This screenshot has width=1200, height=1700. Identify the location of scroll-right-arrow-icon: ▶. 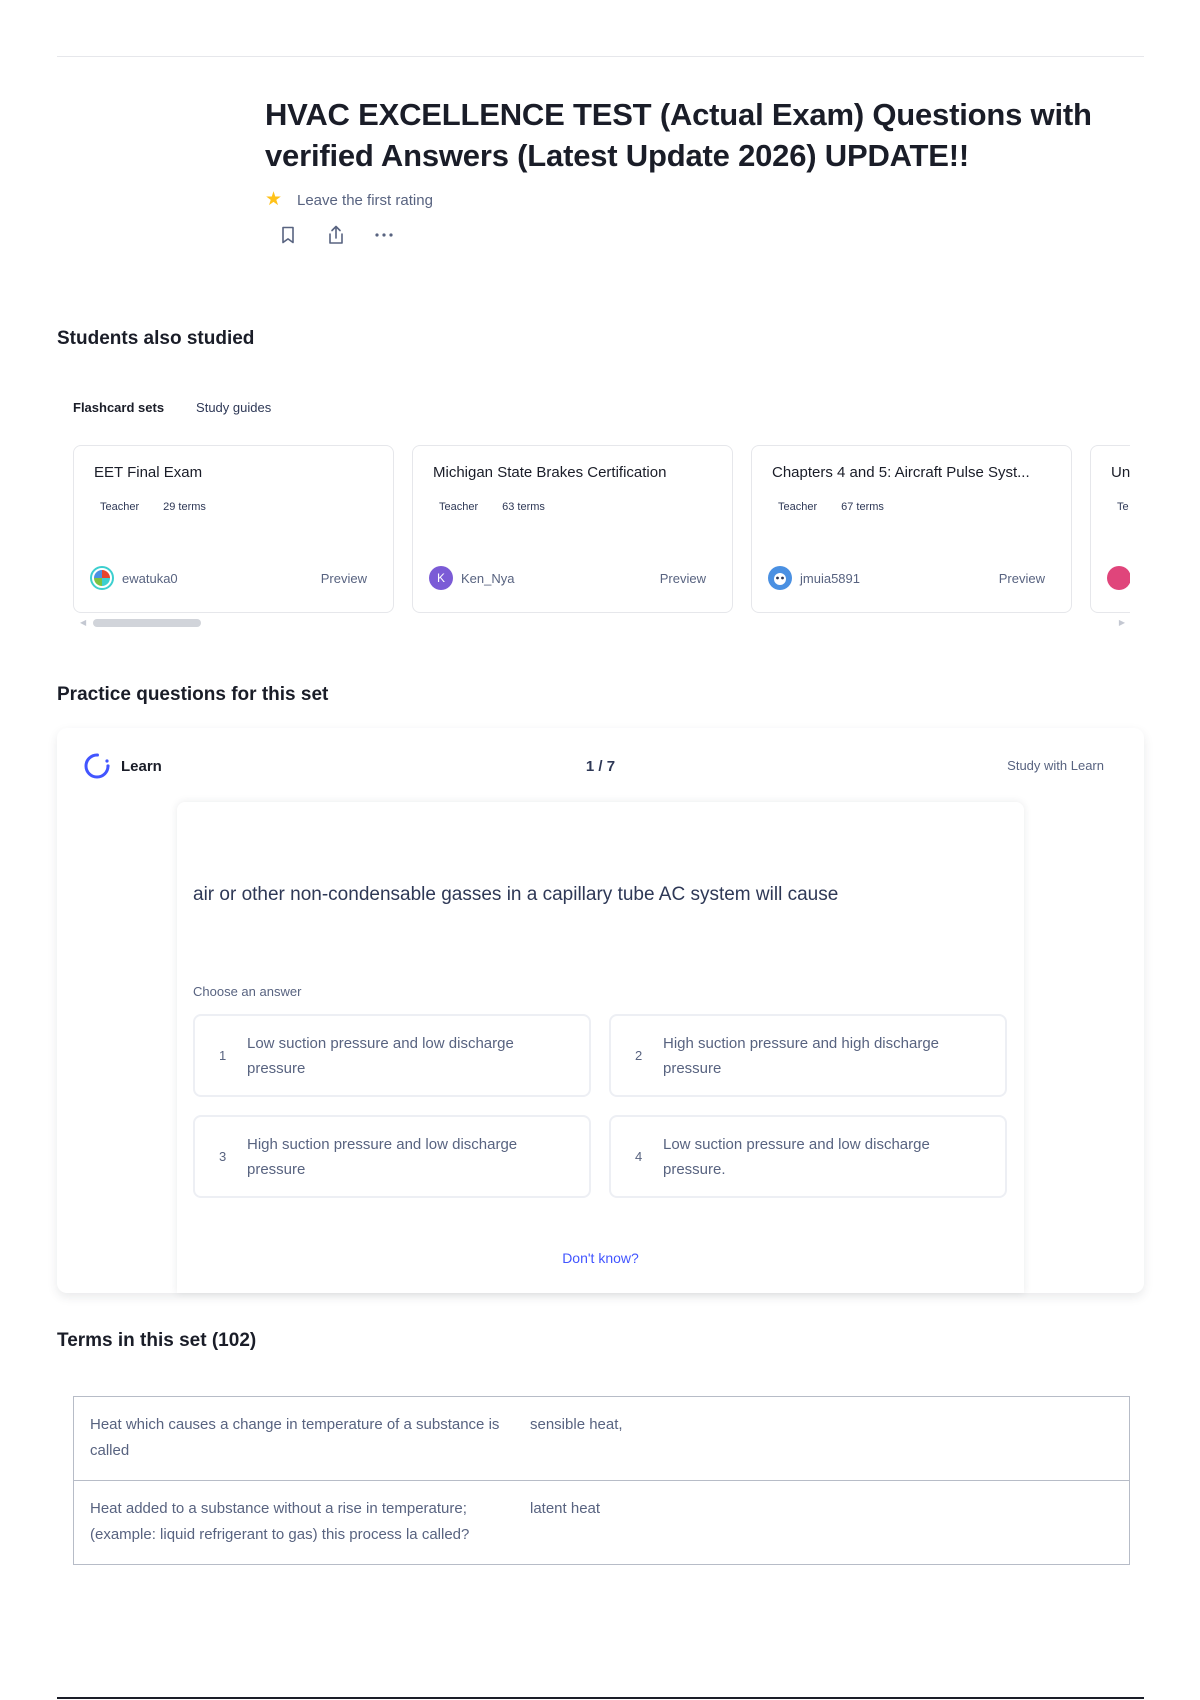
(1122, 622).